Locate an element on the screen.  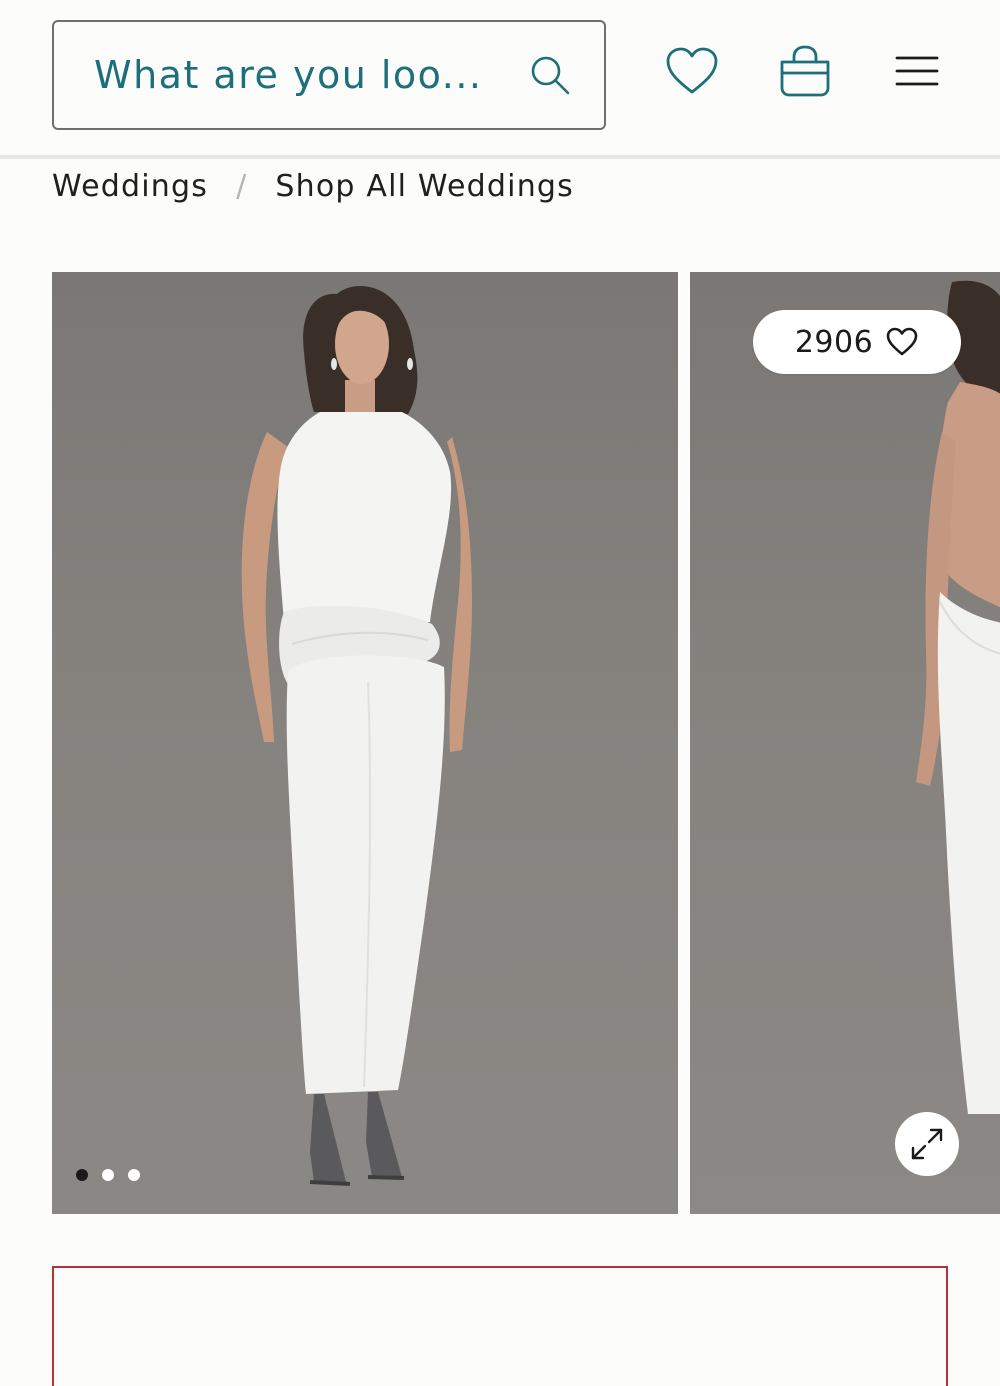
search-icon is located at coordinates (550, 75).